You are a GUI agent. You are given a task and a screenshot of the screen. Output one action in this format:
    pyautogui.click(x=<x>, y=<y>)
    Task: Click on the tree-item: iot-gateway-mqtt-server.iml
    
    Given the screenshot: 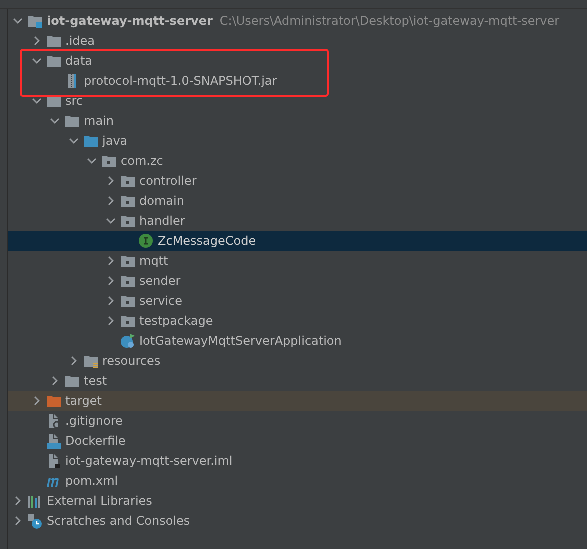 What is the action you would take?
    pyautogui.click(x=297, y=461)
    